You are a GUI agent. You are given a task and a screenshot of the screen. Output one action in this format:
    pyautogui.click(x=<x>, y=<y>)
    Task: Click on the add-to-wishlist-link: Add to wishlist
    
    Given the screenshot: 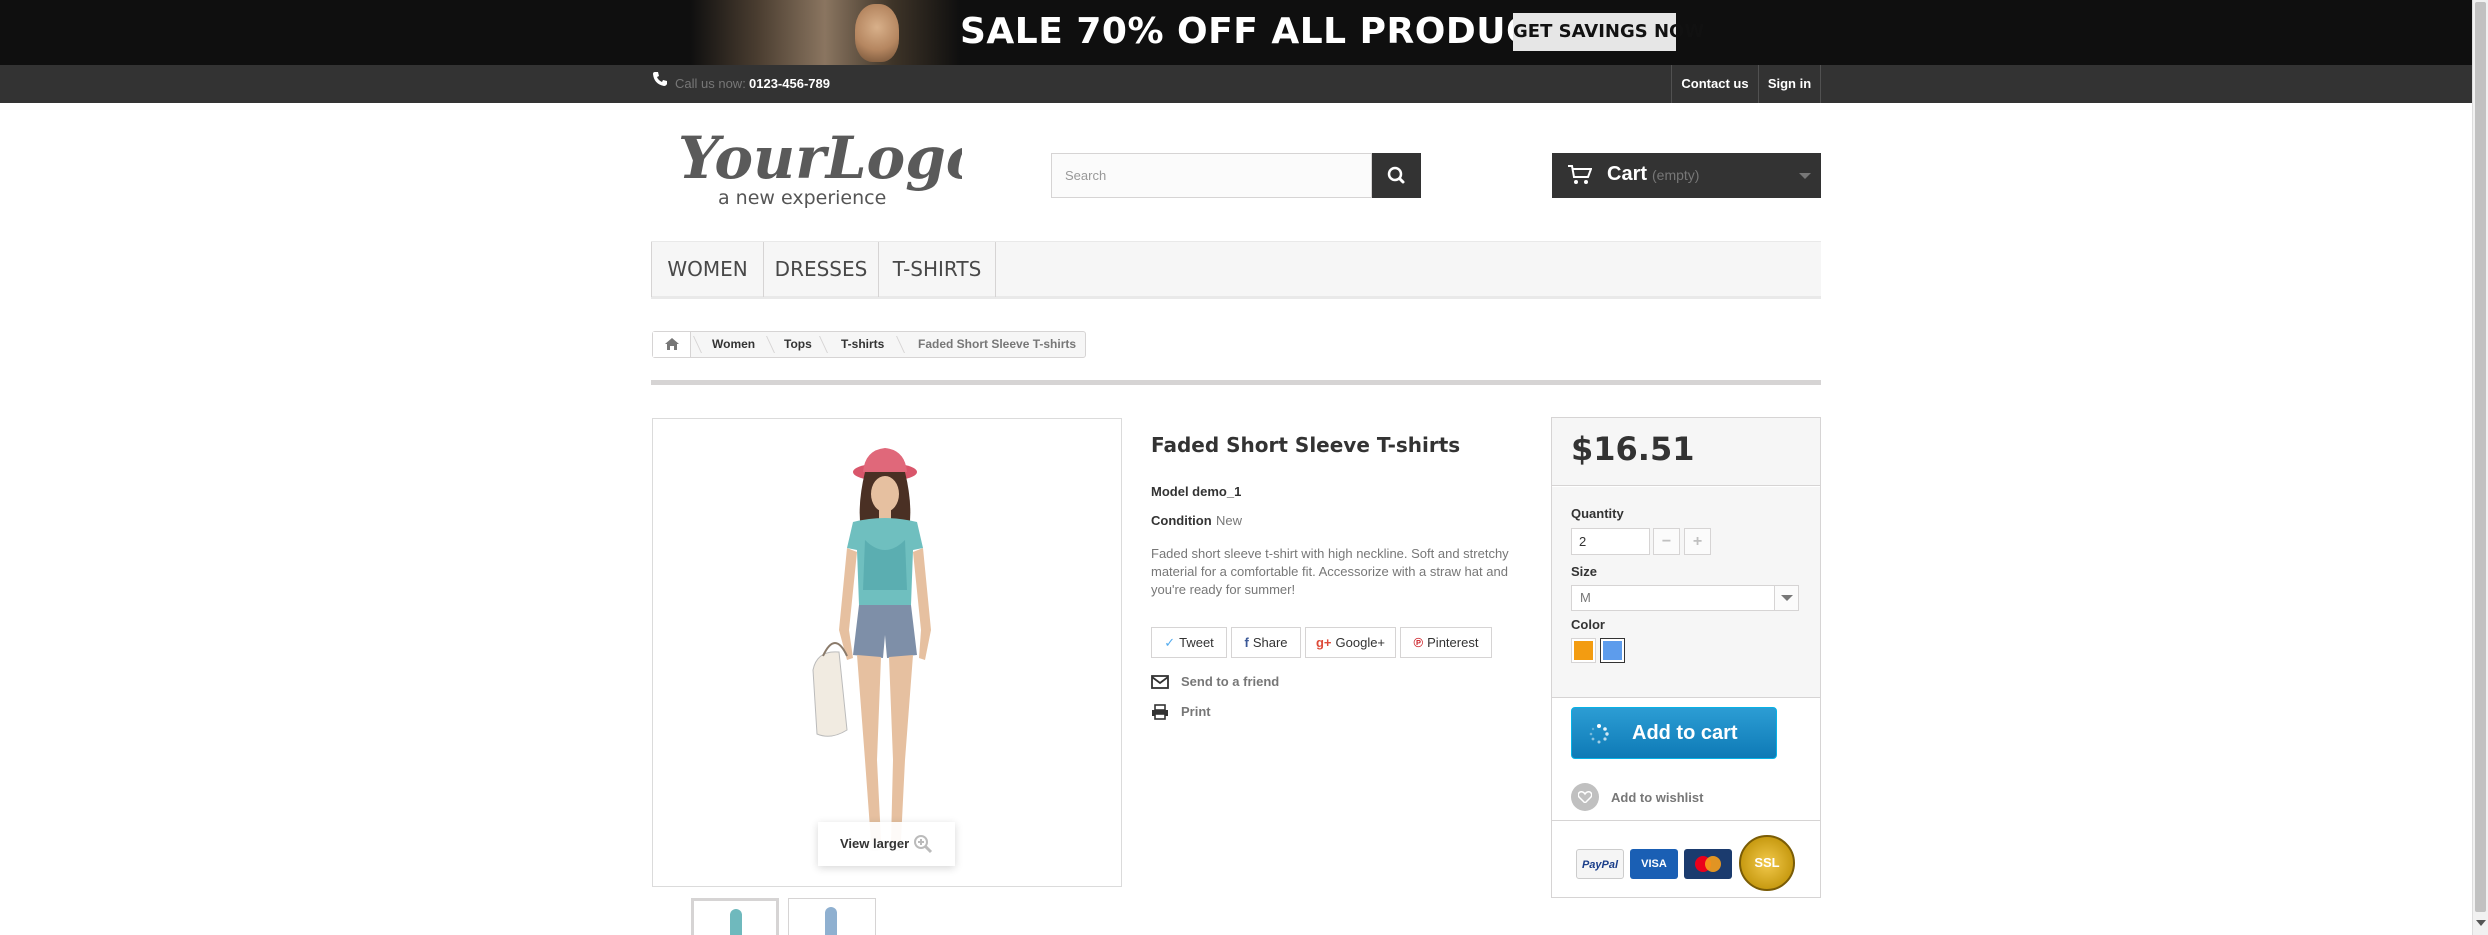 What is the action you would take?
    pyautogui.click(x=1657, y=797)
    